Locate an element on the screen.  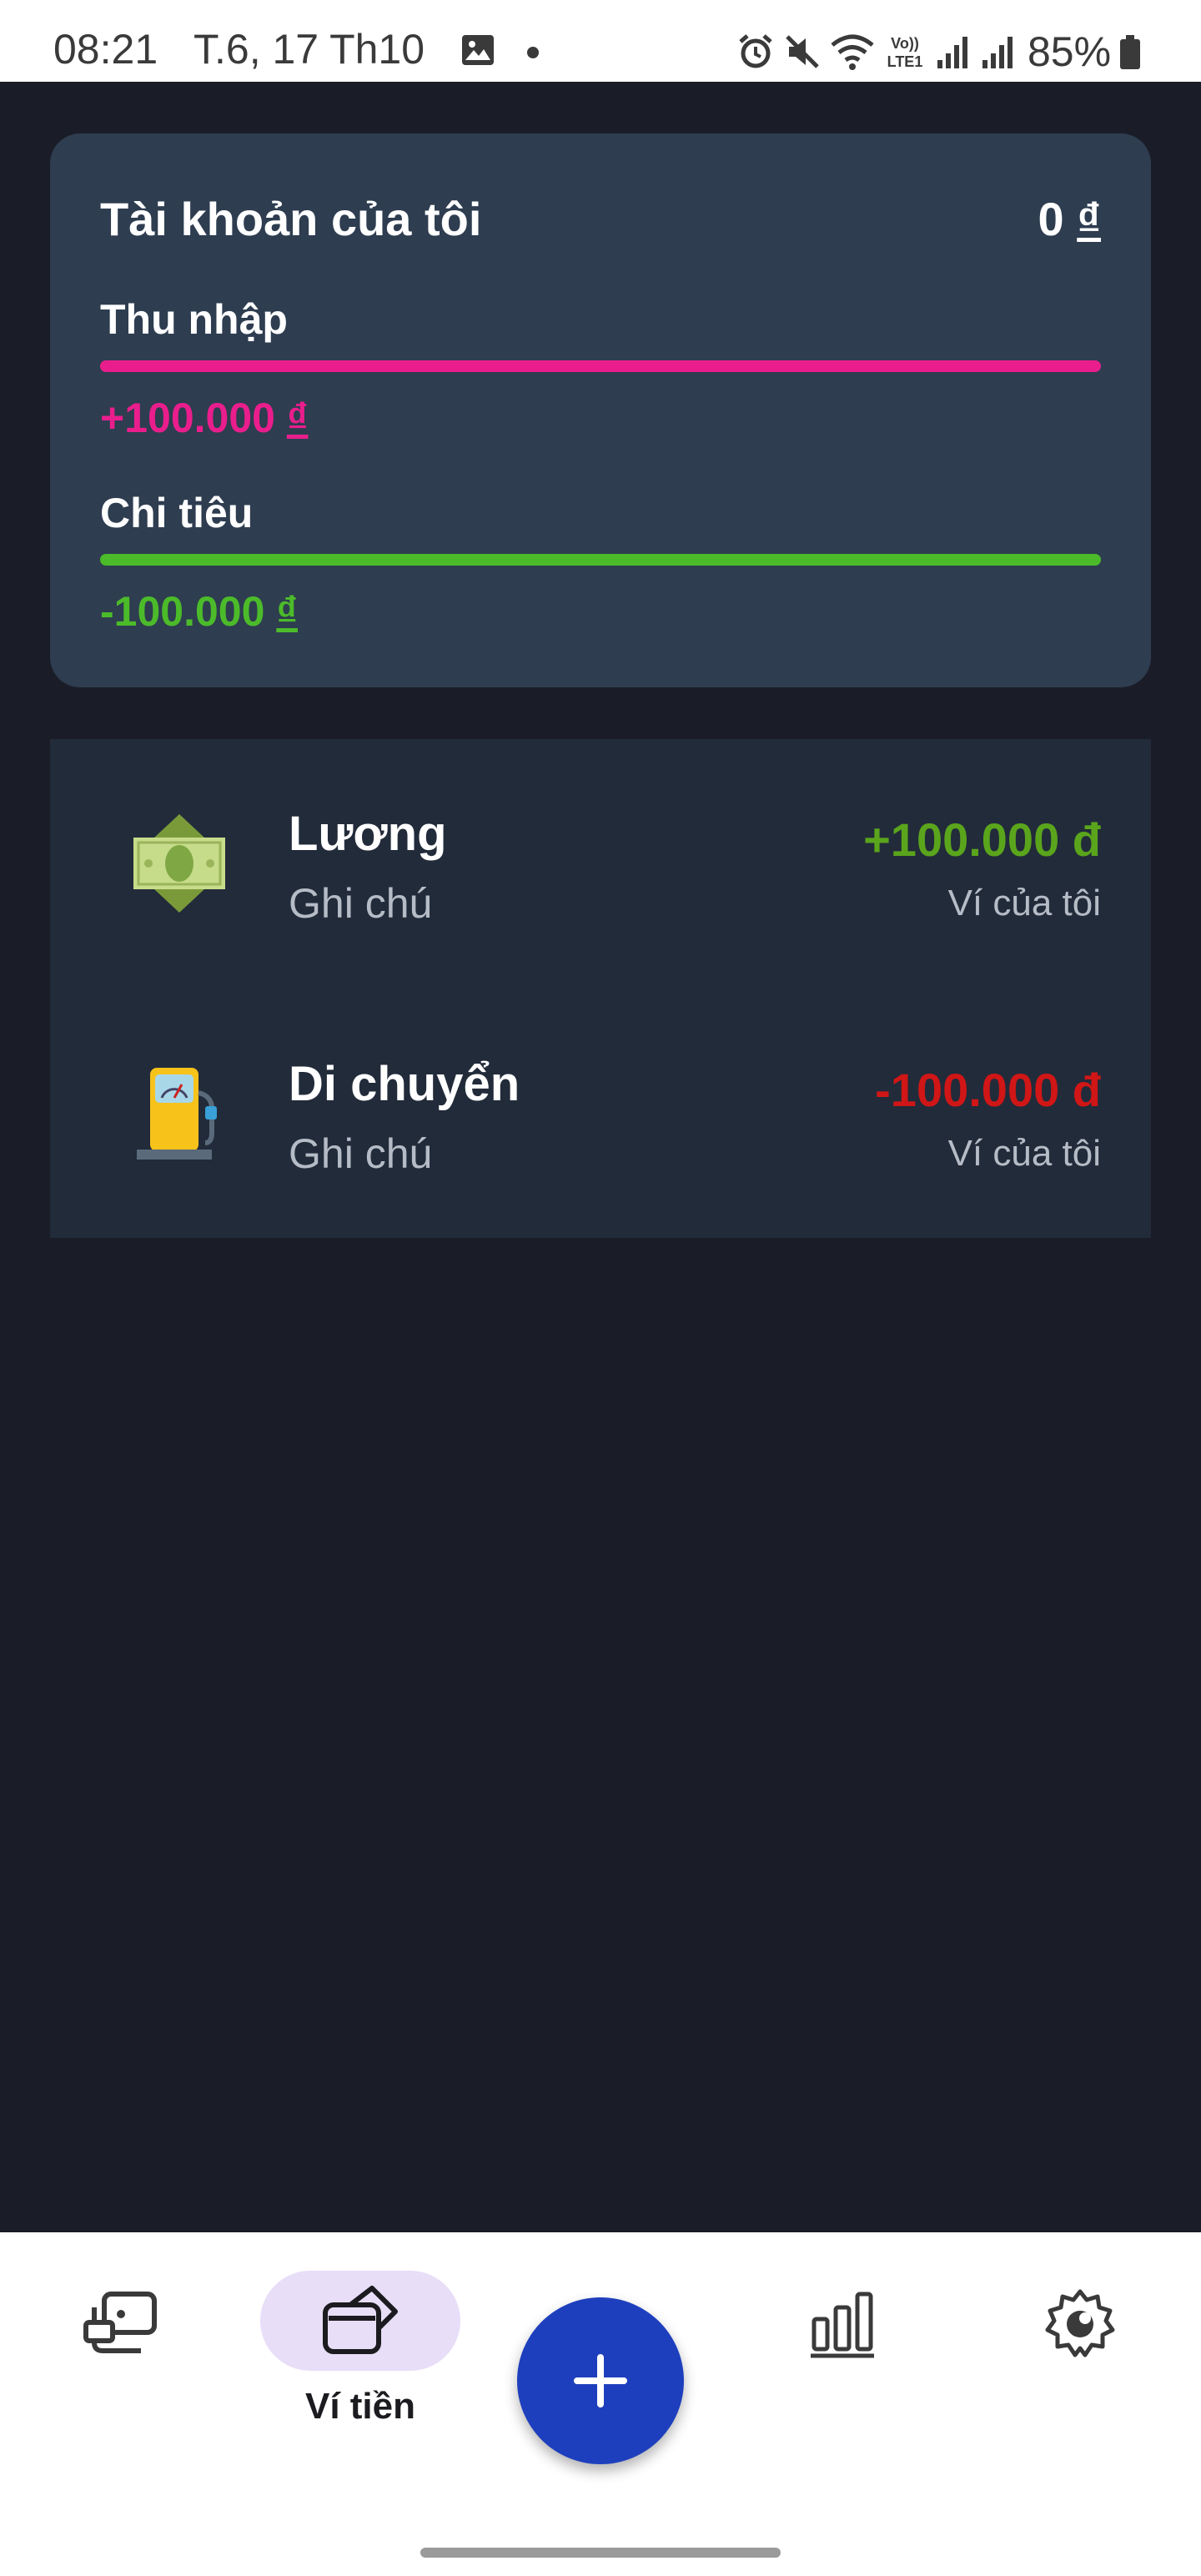
income-bar-fill is located at coordinates (601, 366).